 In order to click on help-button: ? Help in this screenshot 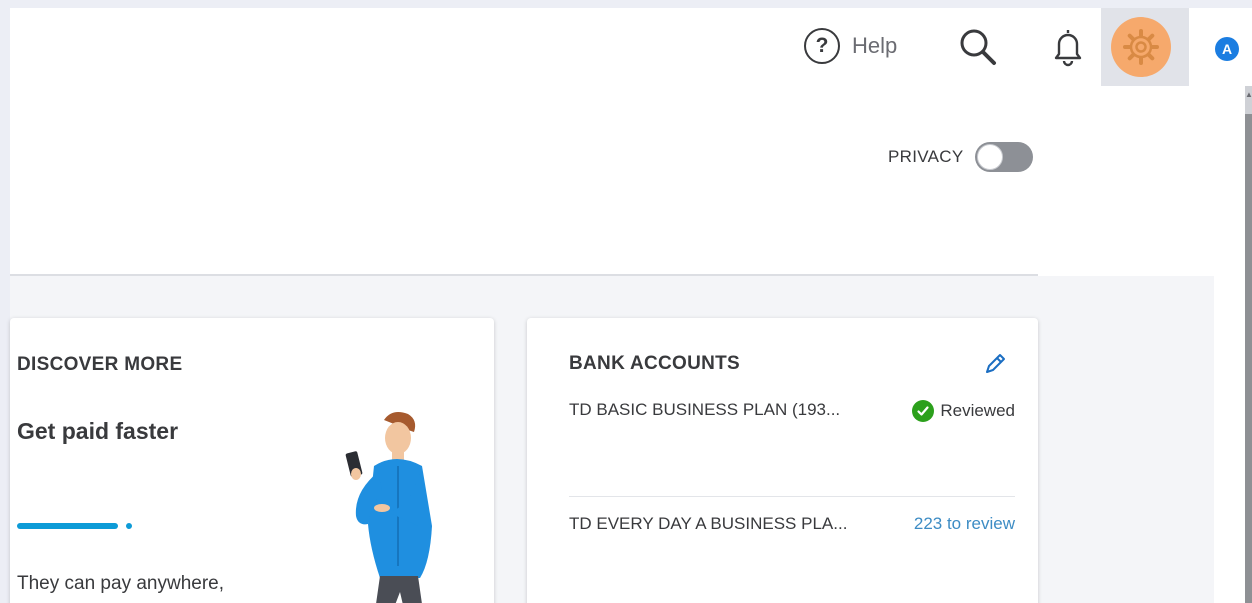, I will do `click(850, 46)`.